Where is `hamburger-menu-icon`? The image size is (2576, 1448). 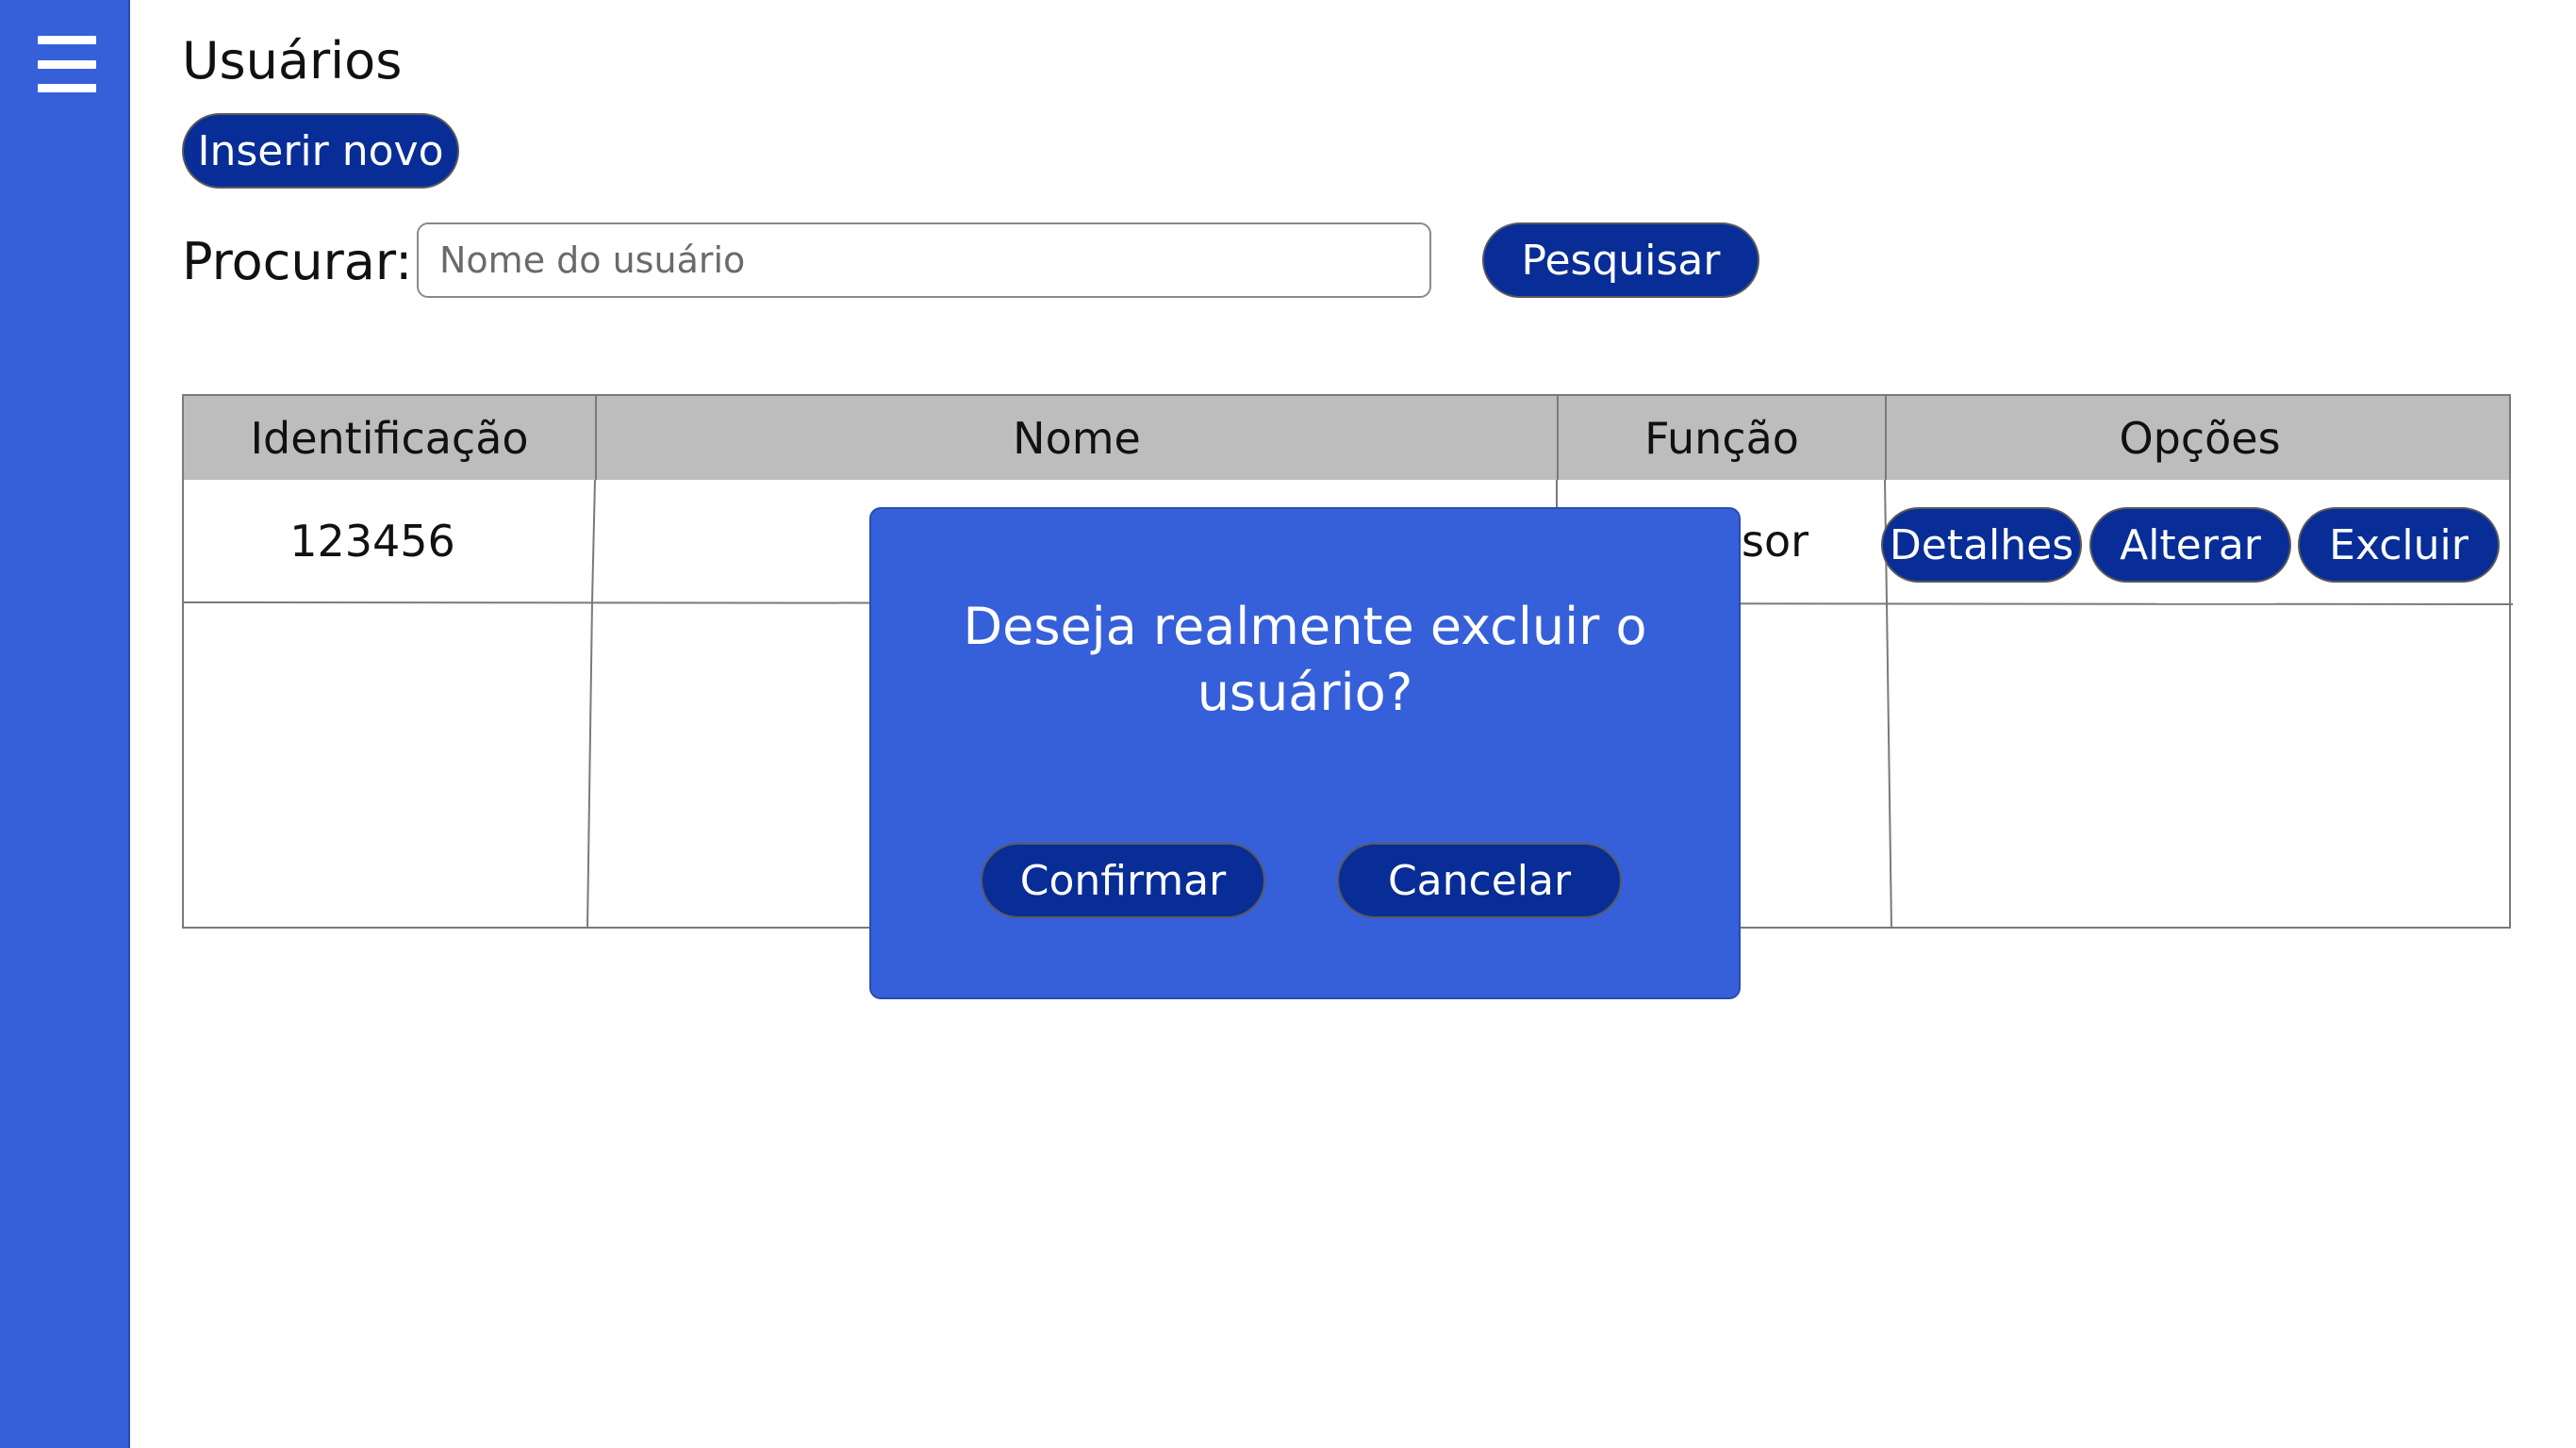 hamburger-menu-icon is located at coordinates (67, 64).